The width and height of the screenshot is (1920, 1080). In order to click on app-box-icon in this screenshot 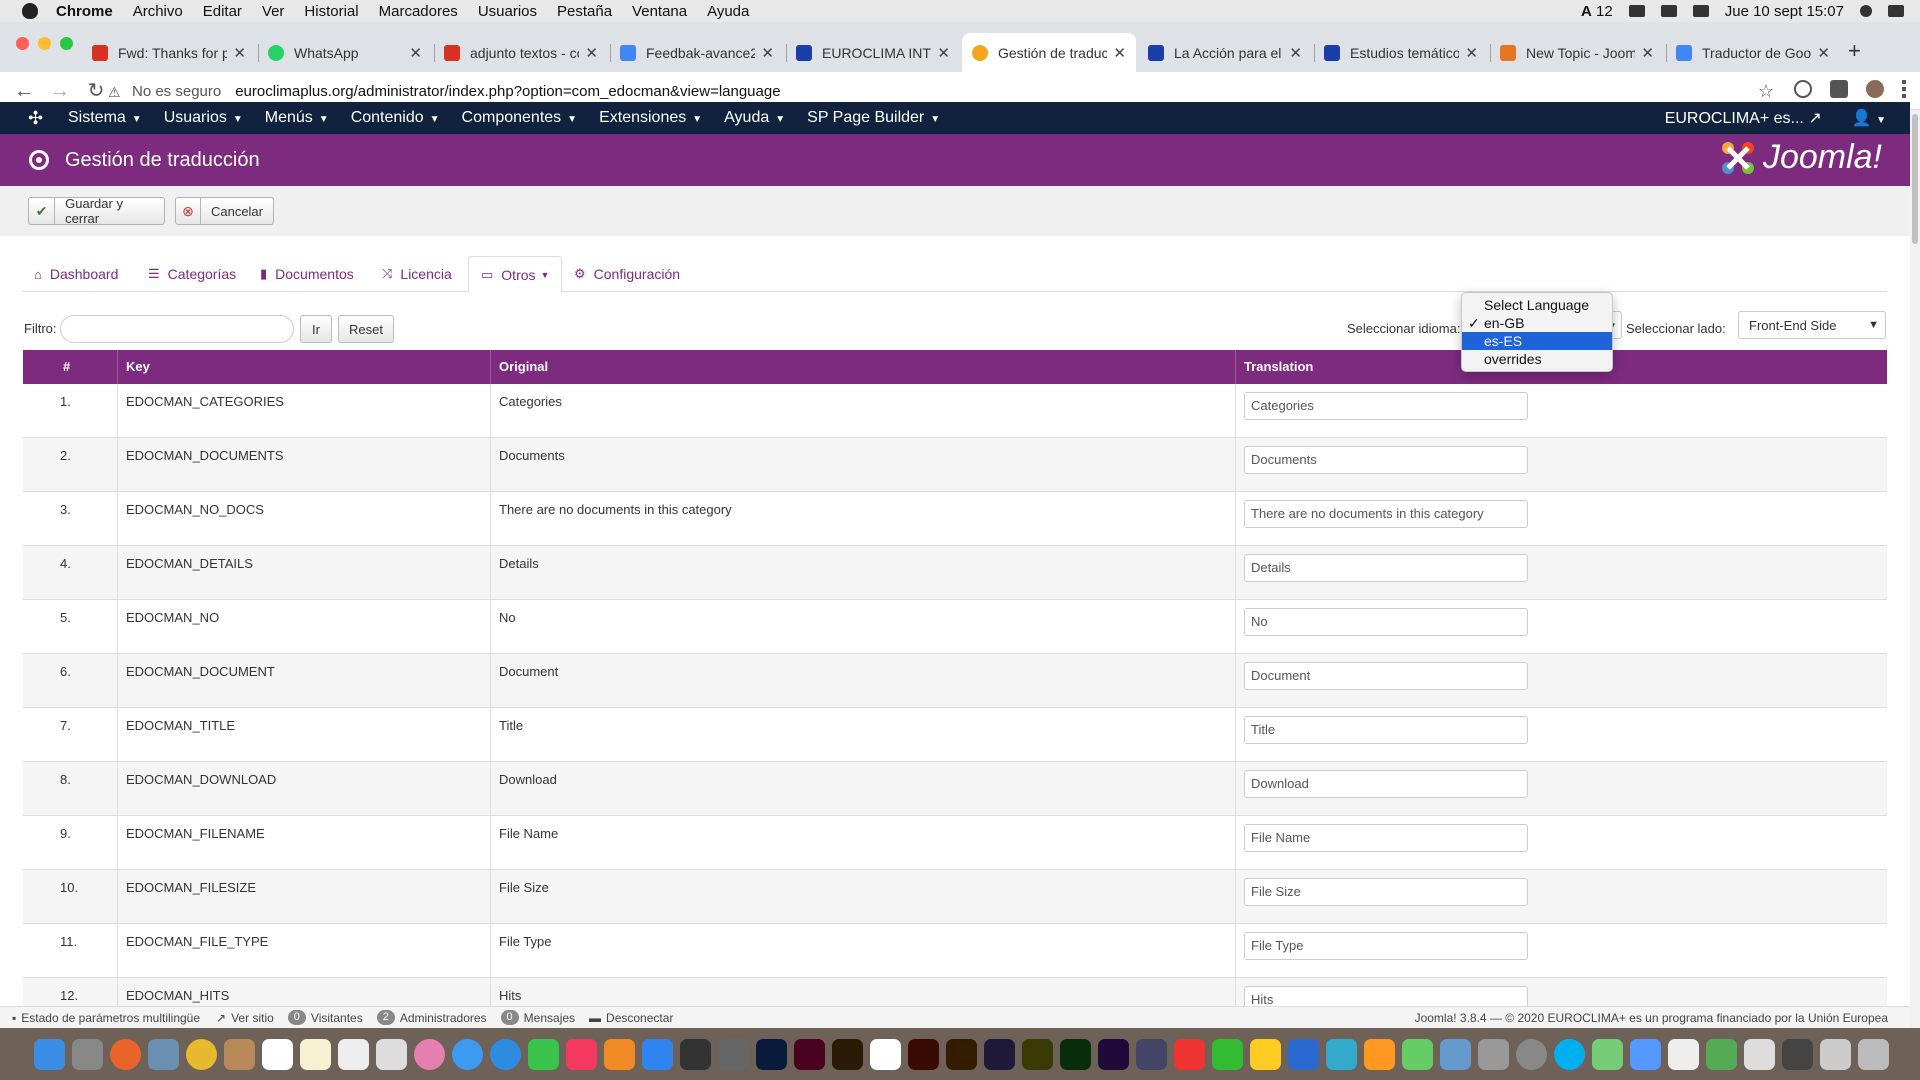, I will do `click(1417, 1054)`.